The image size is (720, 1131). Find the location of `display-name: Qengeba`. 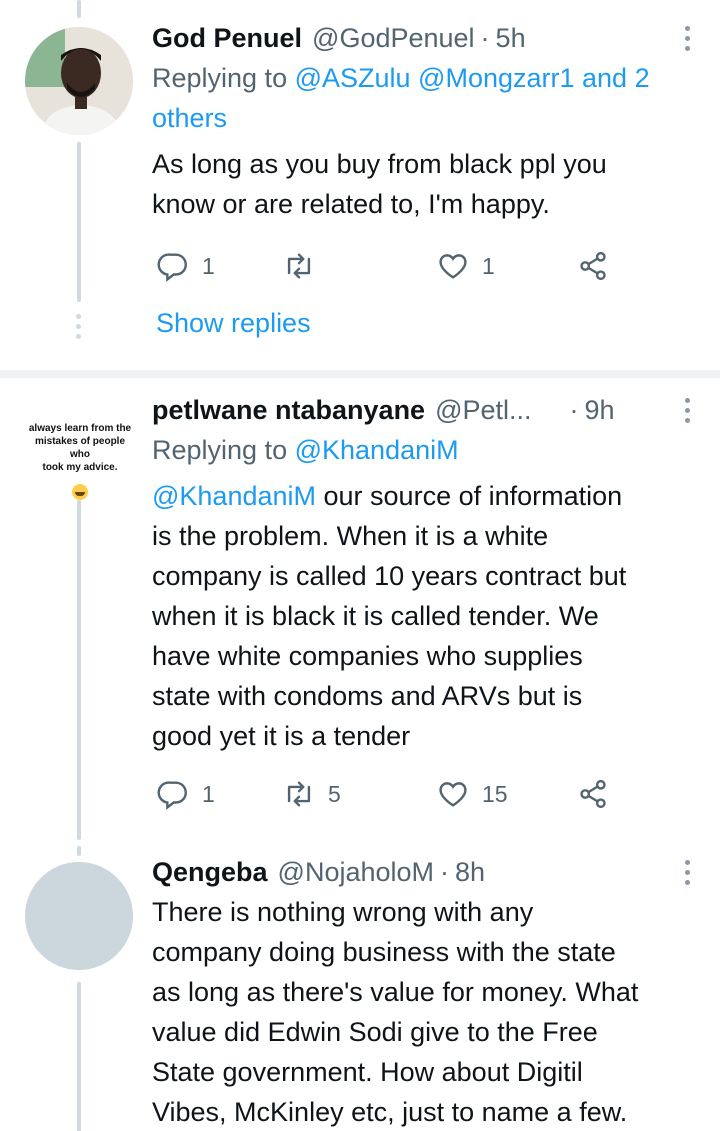

display-name: Qengeba is located at coordinates (210, 872).